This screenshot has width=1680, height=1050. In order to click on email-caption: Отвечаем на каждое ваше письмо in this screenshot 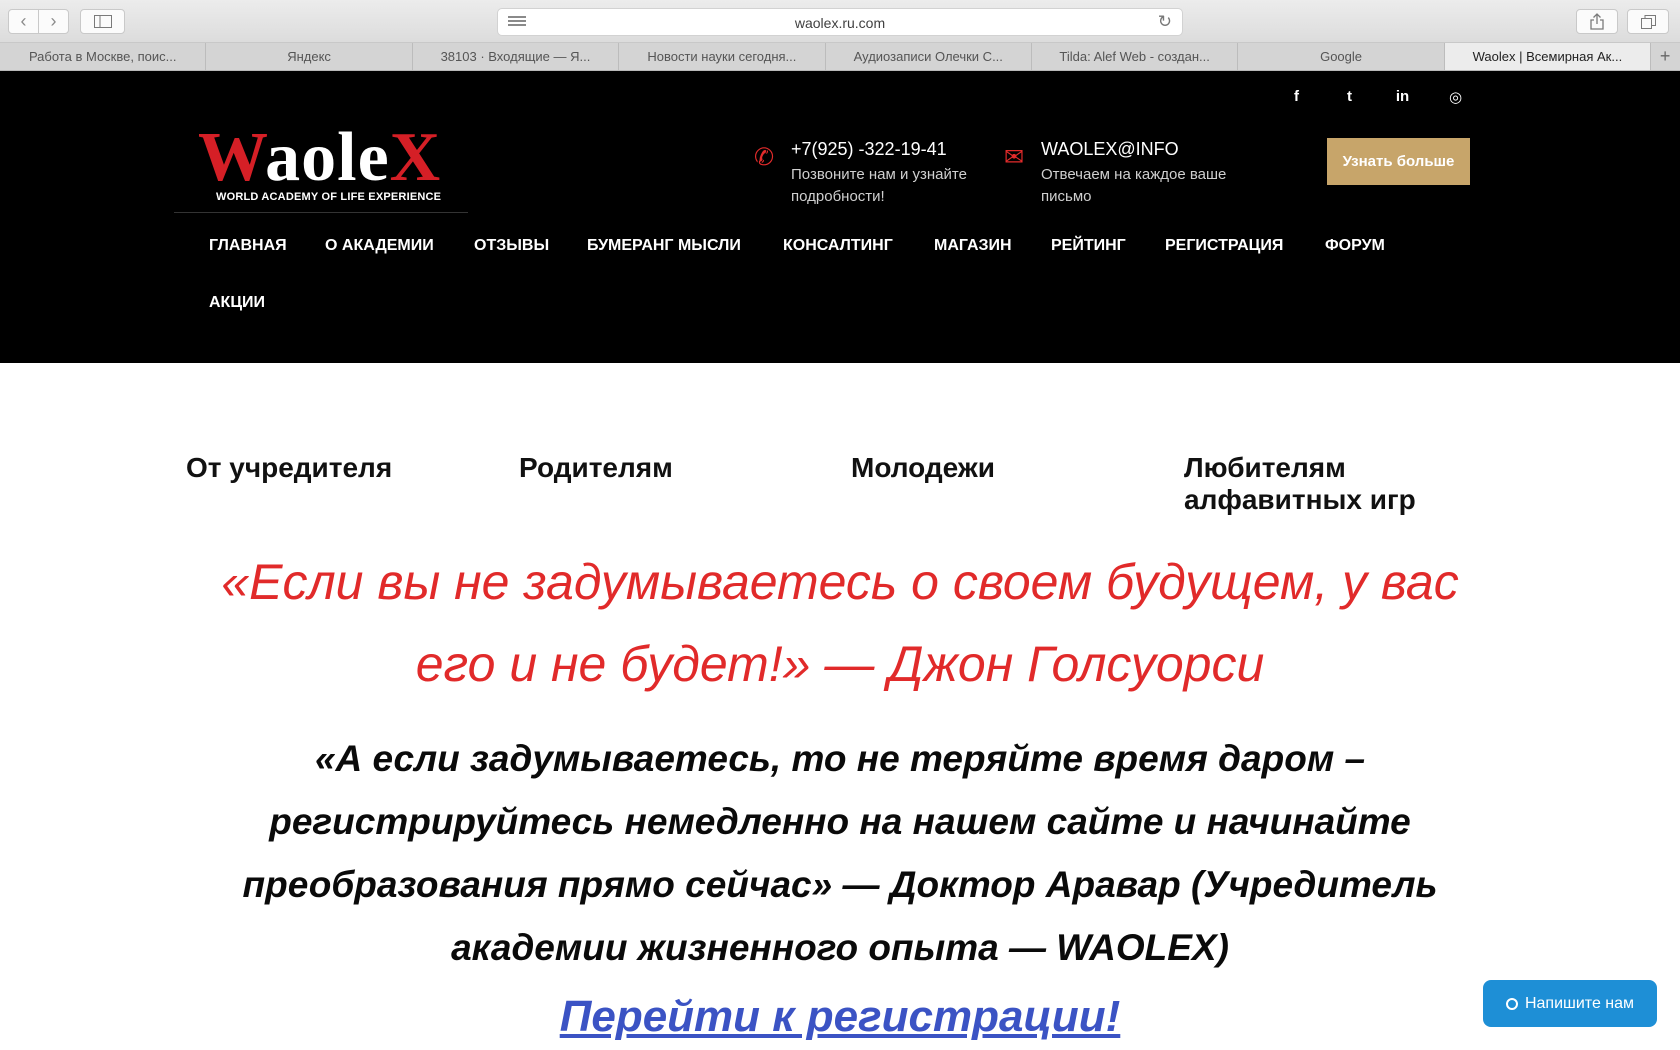, I will do `click(1134, 185)`.